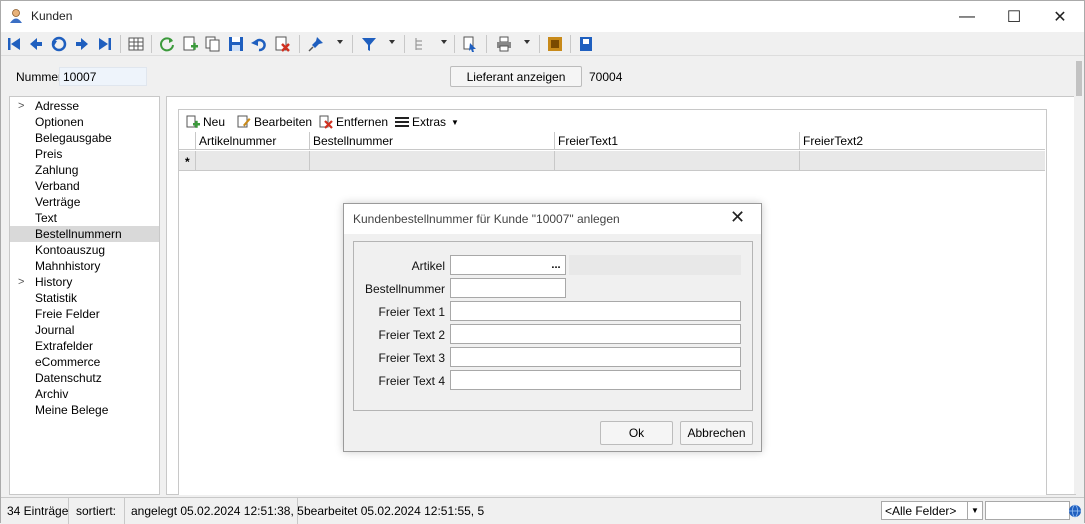  Describe the element at coordinates (136, 44) in the screenshot. I see `table-view-icon` at that location.